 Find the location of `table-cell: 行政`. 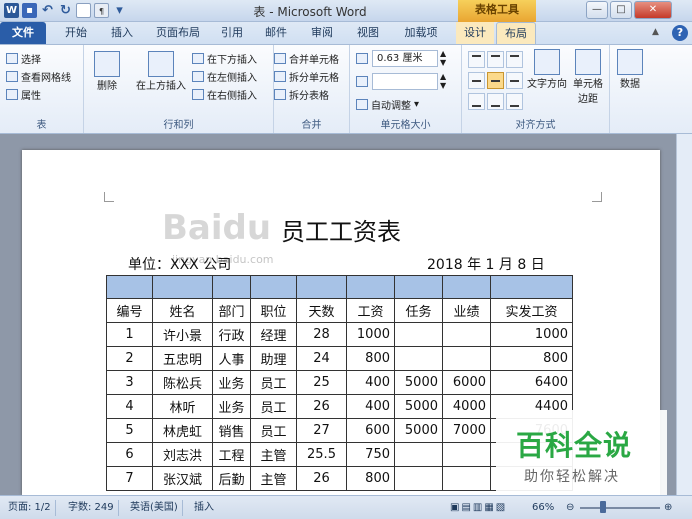

table-cell: 行政 is located at coordinates (231, 334).